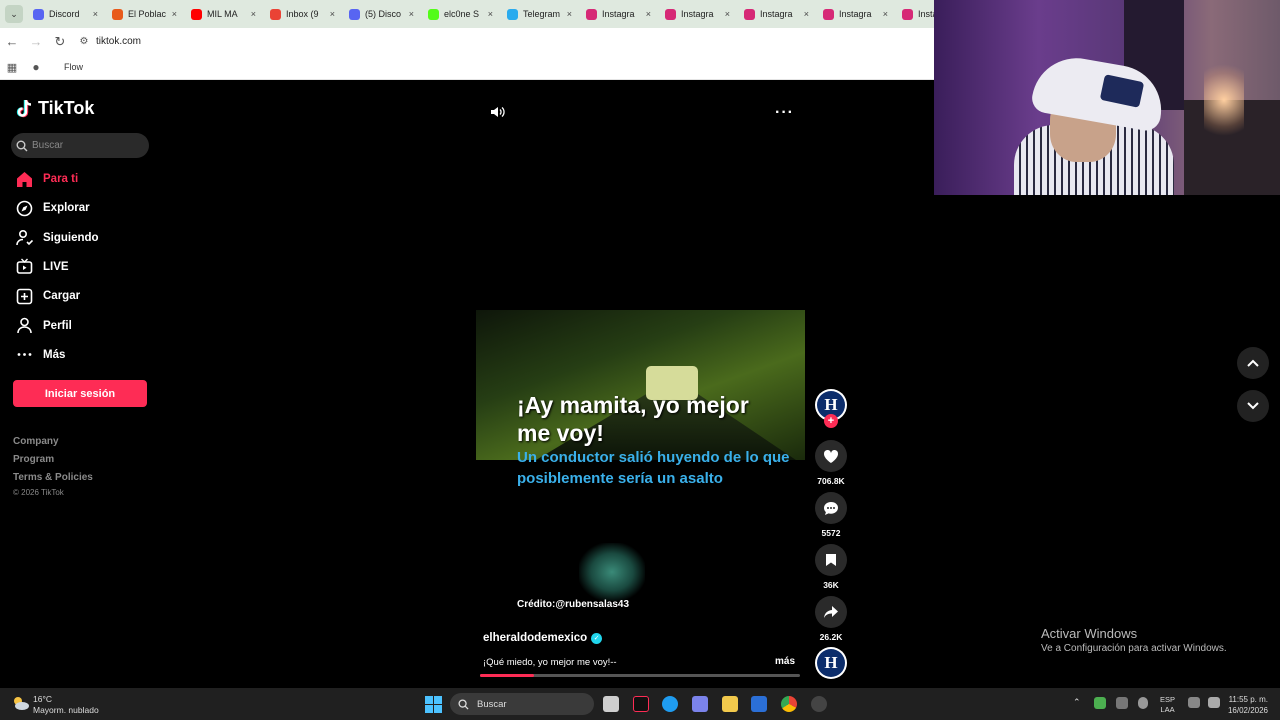 Image resolution: width=1280 pixels, height=720 pixels. I want to click on search-icon, so click(22, 145).